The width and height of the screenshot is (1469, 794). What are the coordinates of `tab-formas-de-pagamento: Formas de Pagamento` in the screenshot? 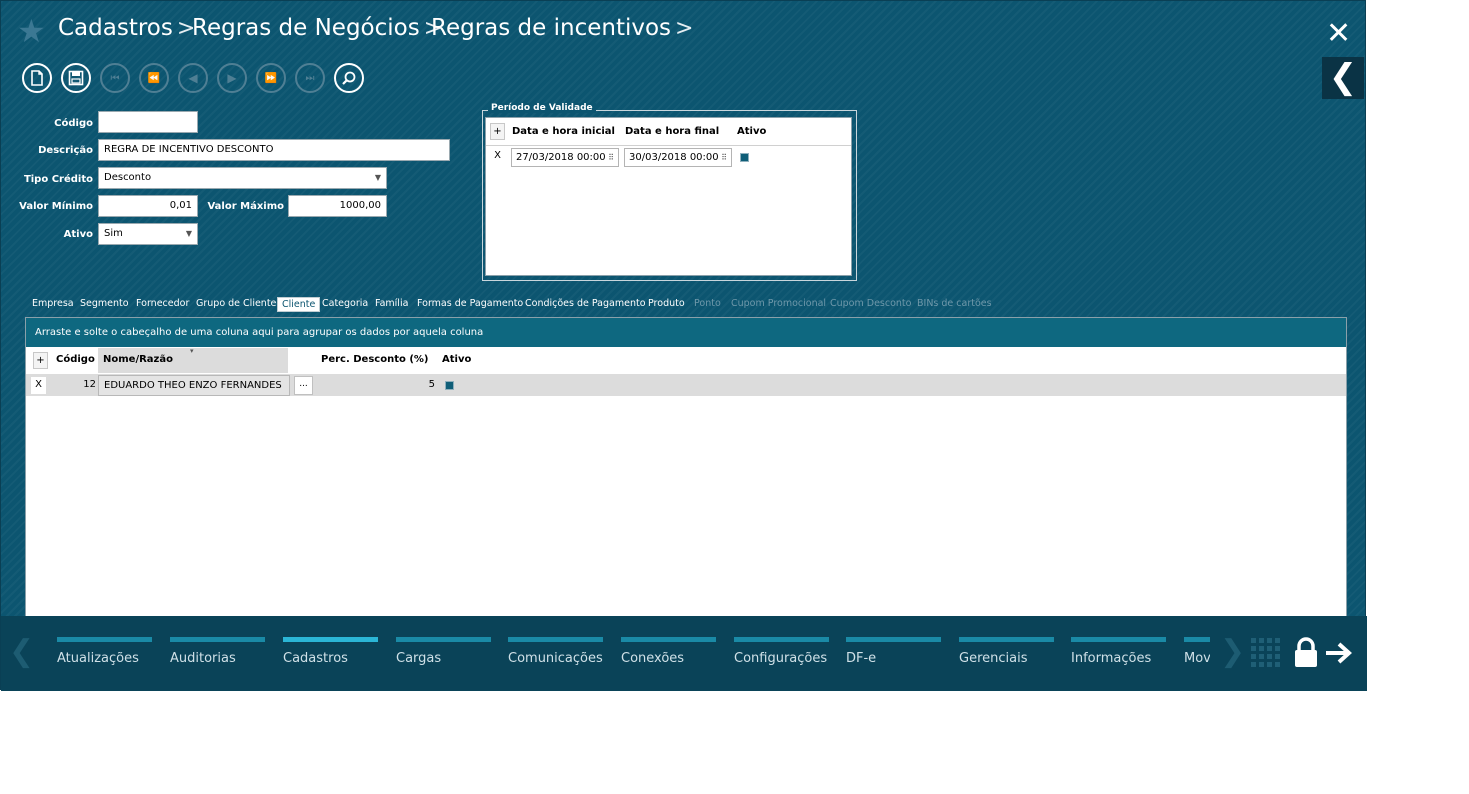 It's located at (470, 303).